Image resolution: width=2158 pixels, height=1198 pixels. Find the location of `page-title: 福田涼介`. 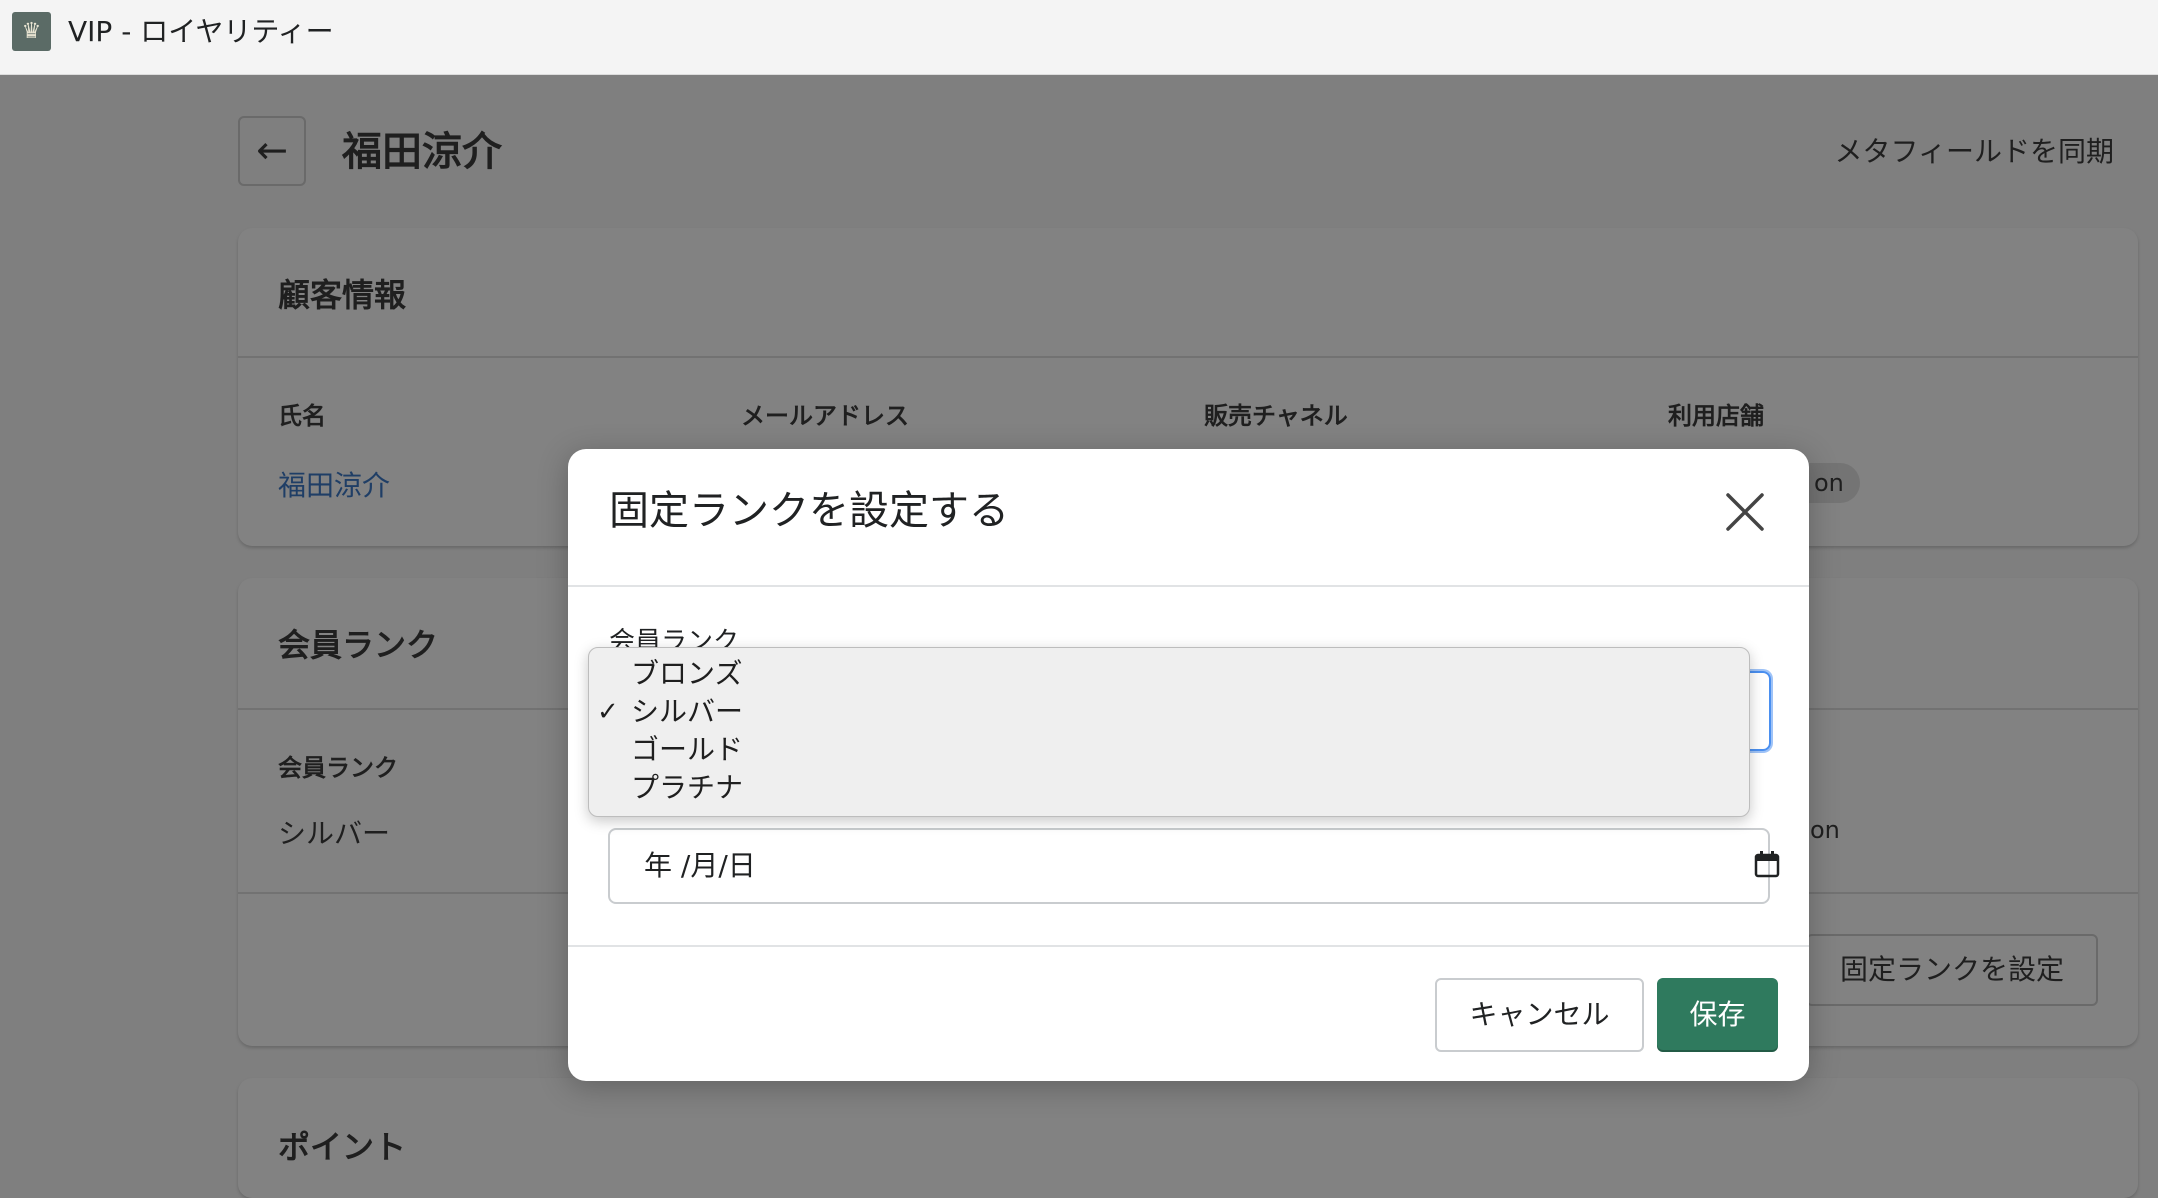

page-title: 福田涼介 is located at coordinates (422, 152).